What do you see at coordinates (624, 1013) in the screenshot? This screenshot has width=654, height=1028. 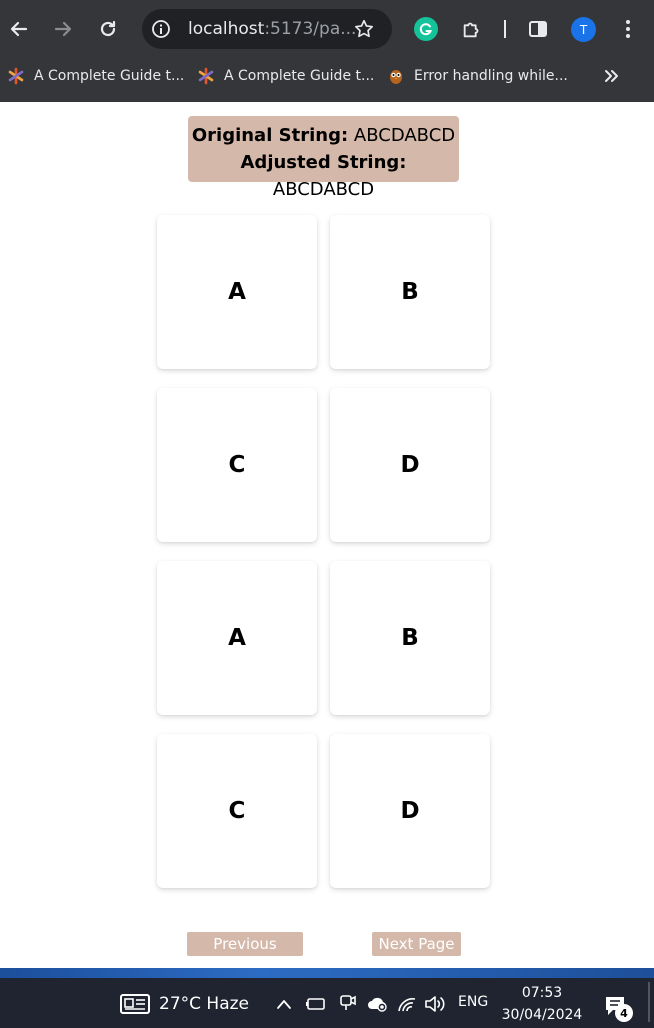 I see `notification-count-badge: 4` at bounding box center [624, 1013].